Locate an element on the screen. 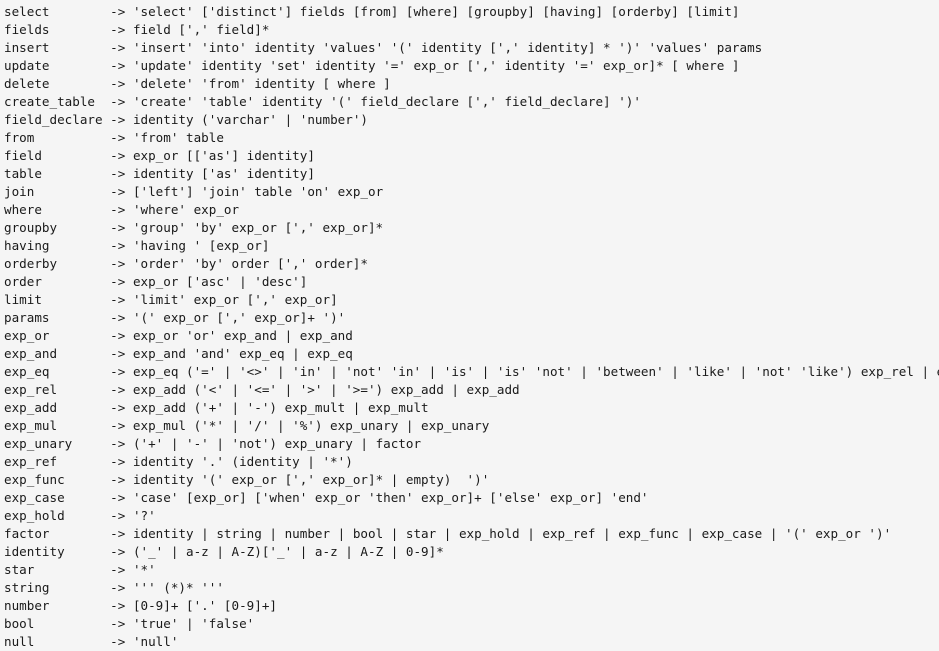 The image size is (939, 651). rule-name: star is located at coordinates (19, 569).